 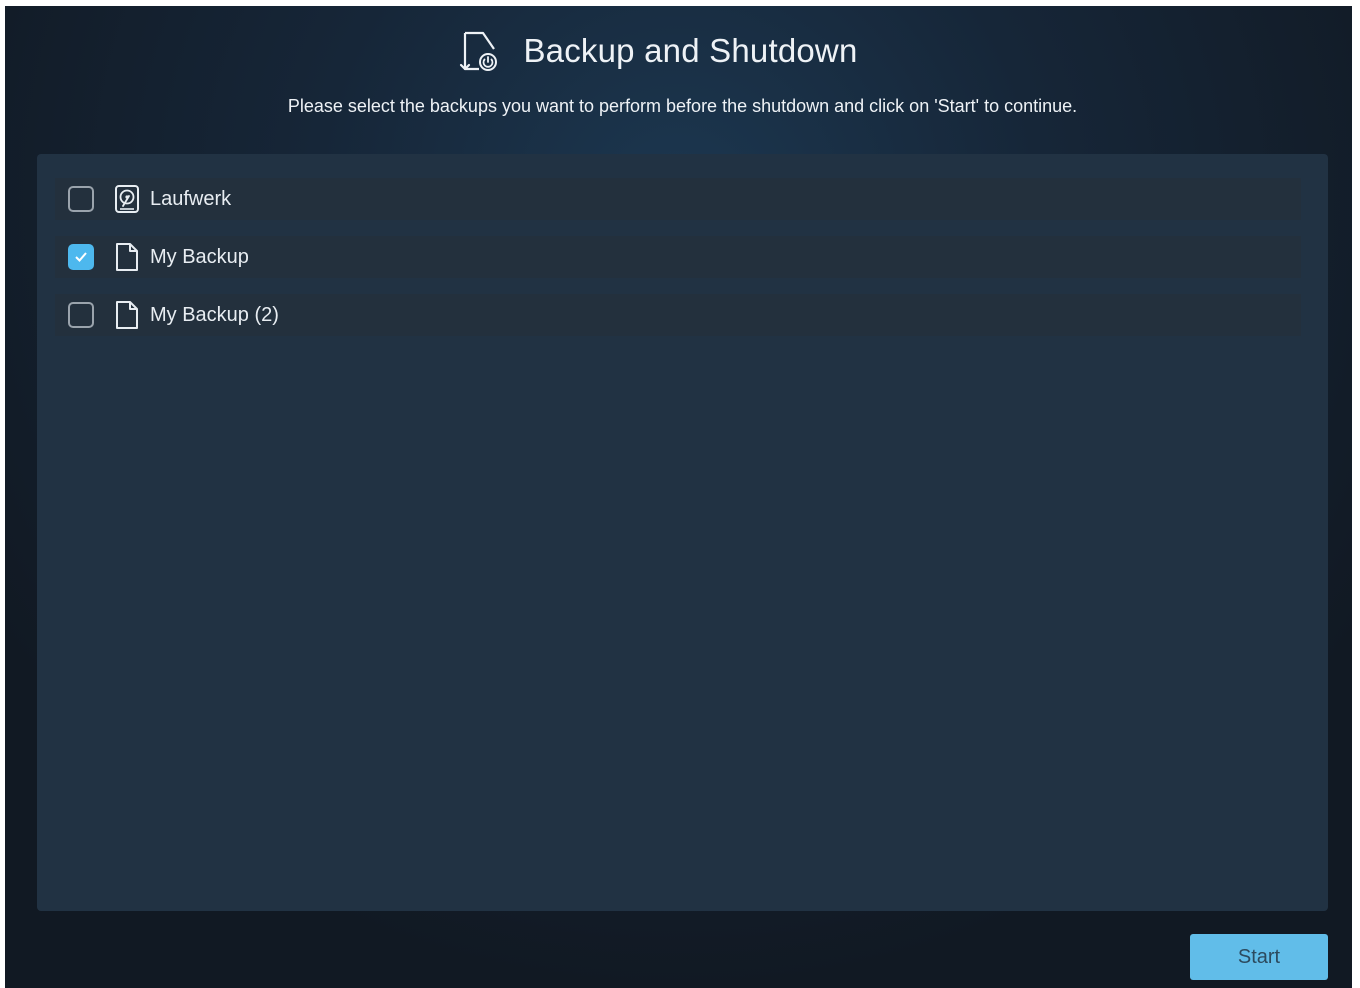 What do you see at coordinates (214, 314) in the screenshot?
I see `list-item-label: My Backup (2)` at bounding box center [214, 314].